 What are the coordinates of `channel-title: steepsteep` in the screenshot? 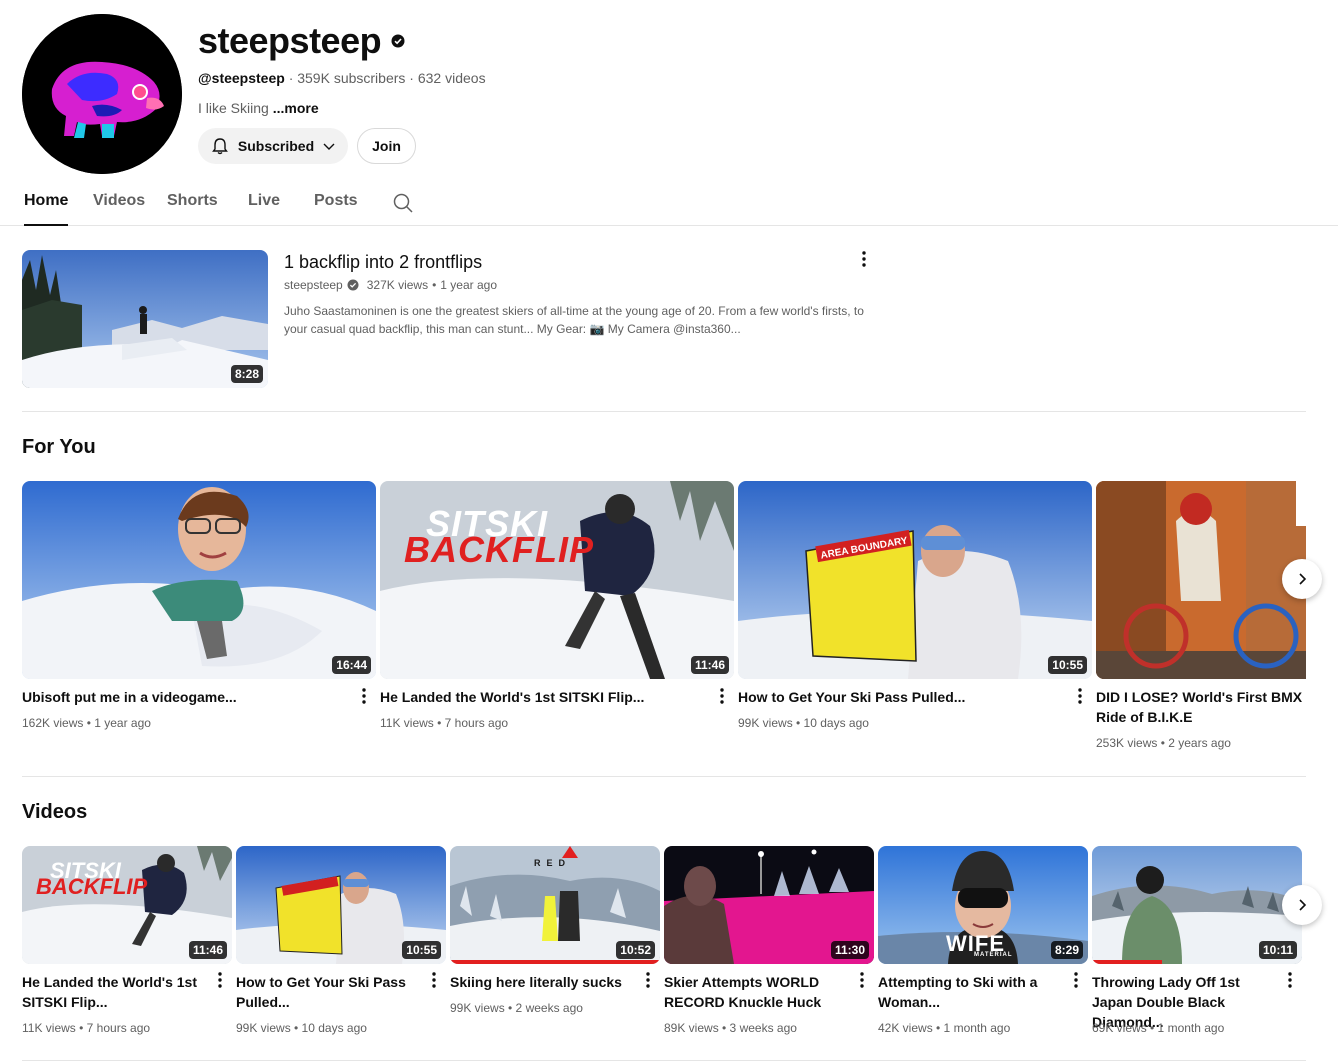 It's located at (301, 41).